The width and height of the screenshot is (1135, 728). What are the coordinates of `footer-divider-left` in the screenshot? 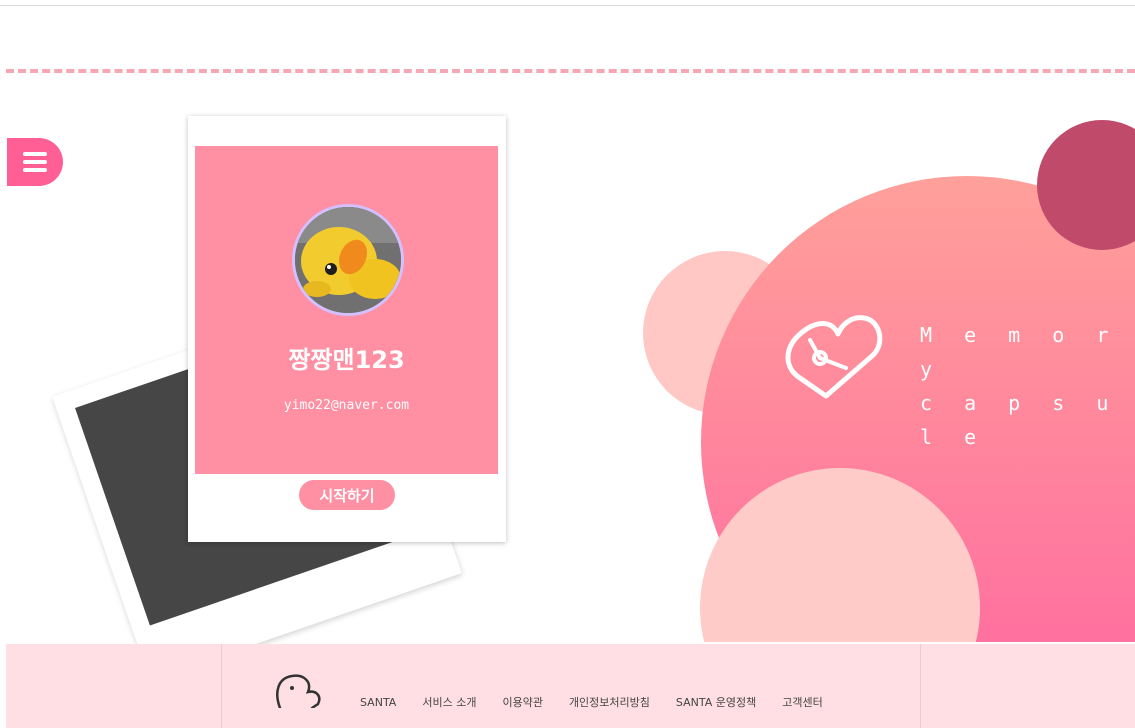 It's located at (221, 686).